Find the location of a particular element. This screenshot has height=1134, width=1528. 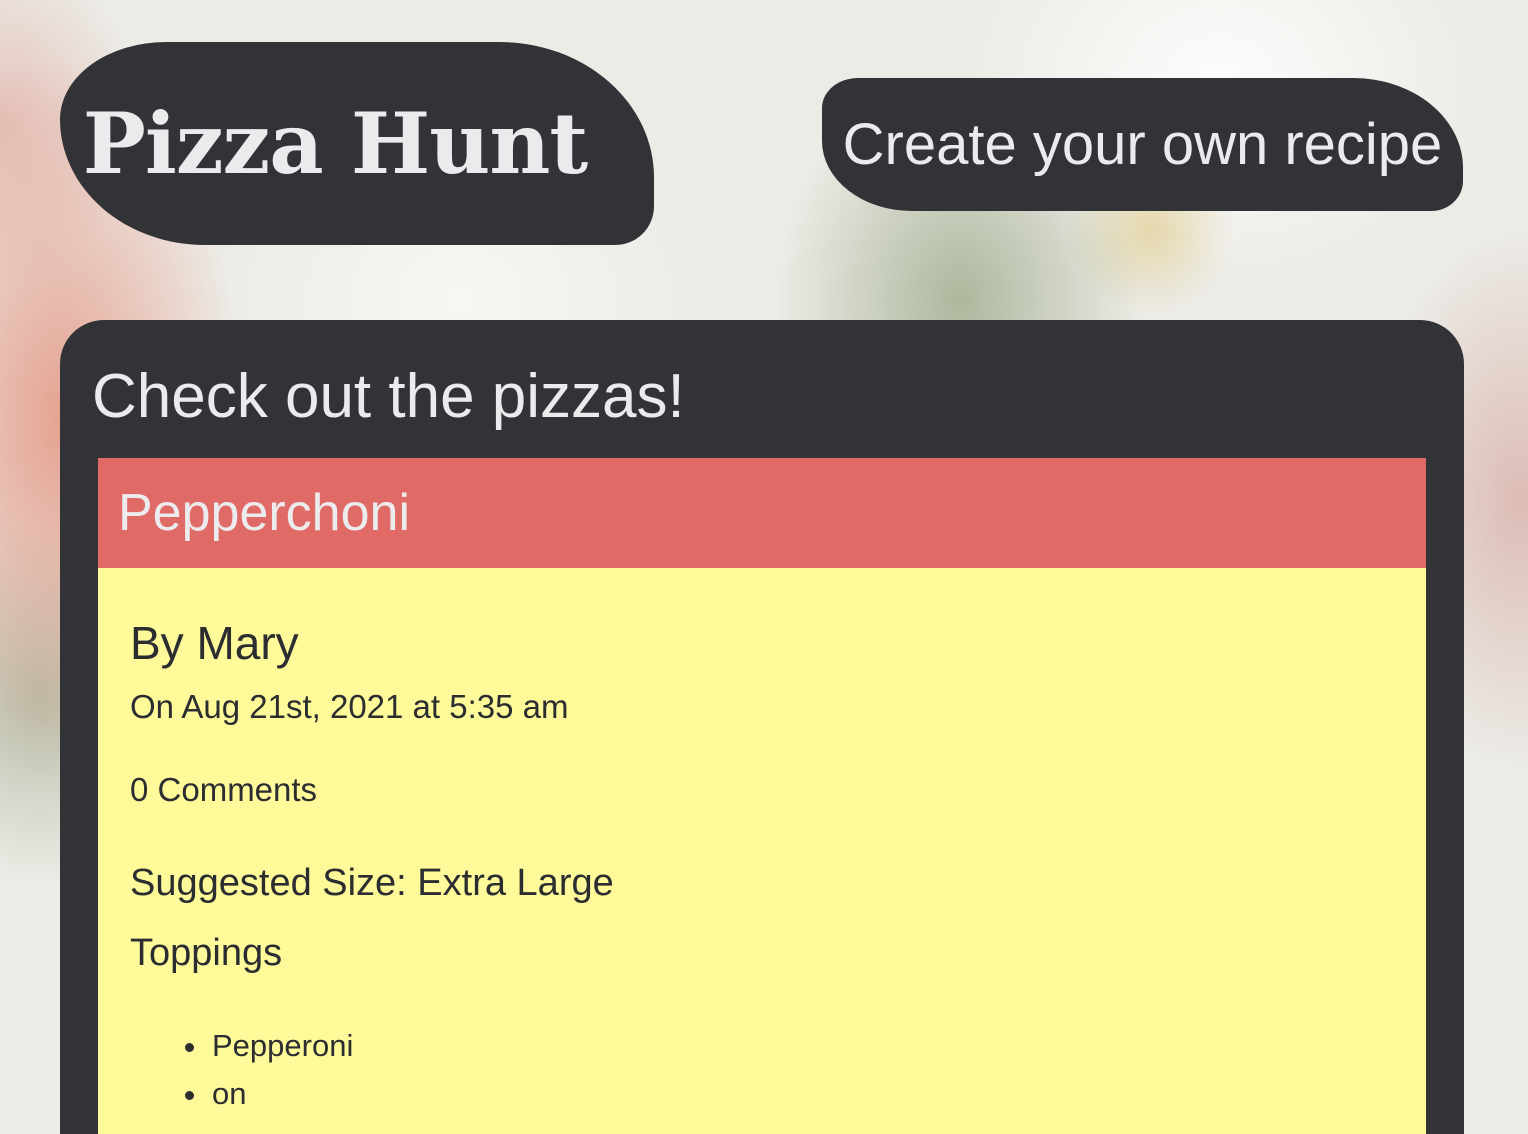

create-recipe-button: Create your own recipe is located at coordinates (1142, 144).